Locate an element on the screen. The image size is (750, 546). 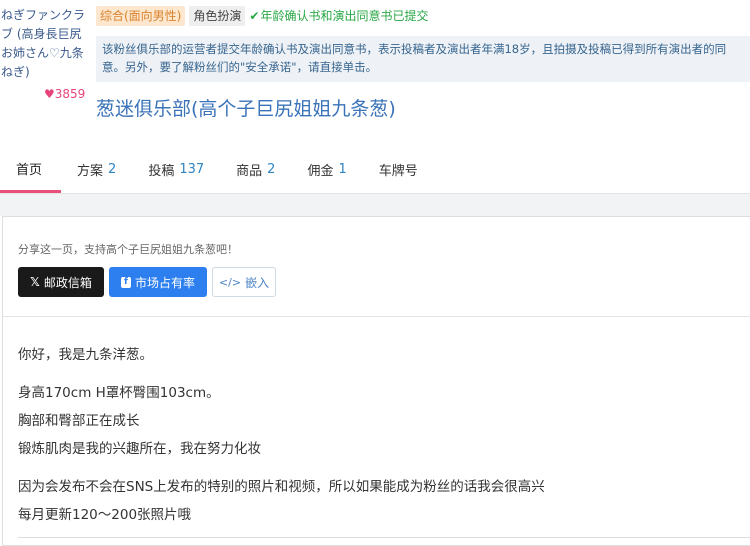
tab-products: 商品 2 is located at coordinates (255, 169).